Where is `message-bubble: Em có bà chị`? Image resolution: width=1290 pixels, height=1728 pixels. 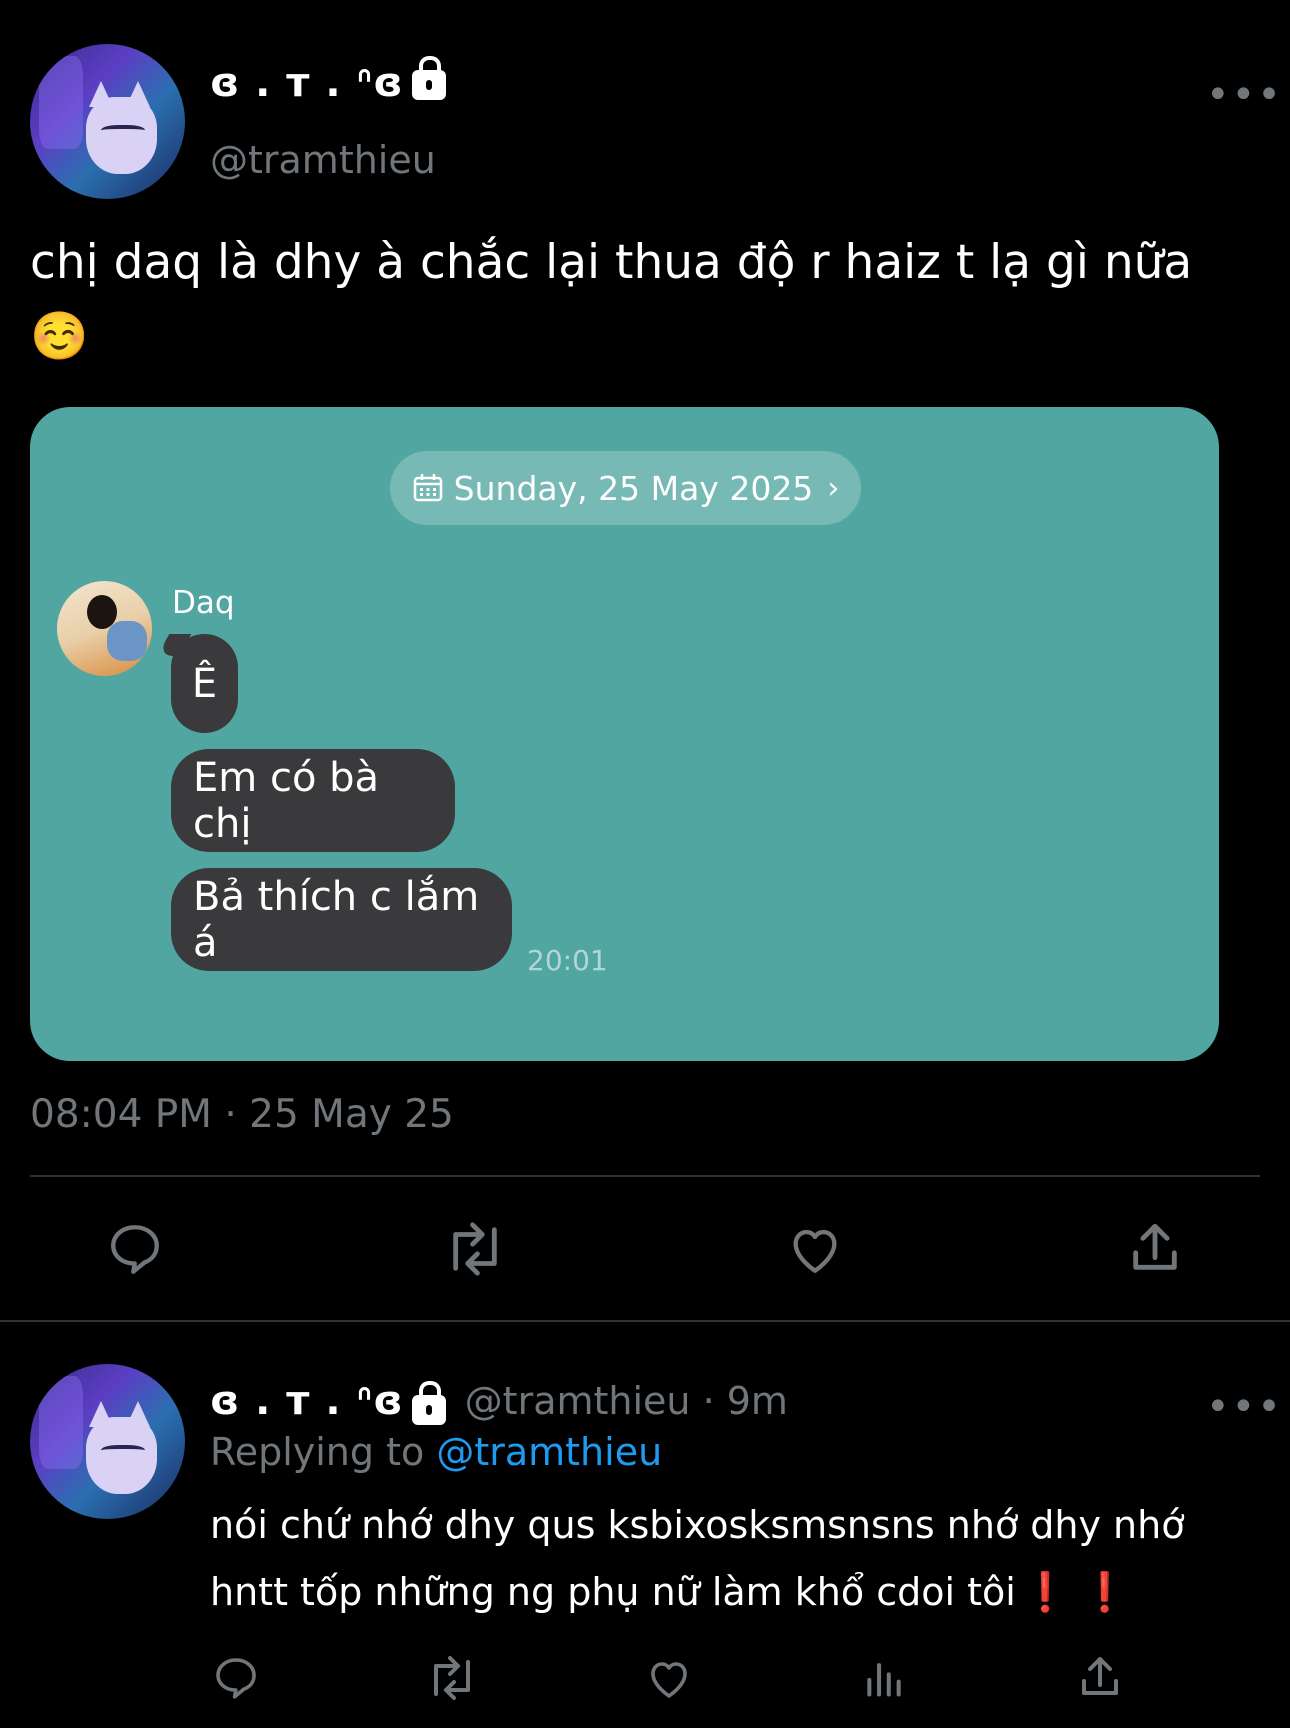 message-bubble: Em có bà chị is located at coordinates (313, 800).